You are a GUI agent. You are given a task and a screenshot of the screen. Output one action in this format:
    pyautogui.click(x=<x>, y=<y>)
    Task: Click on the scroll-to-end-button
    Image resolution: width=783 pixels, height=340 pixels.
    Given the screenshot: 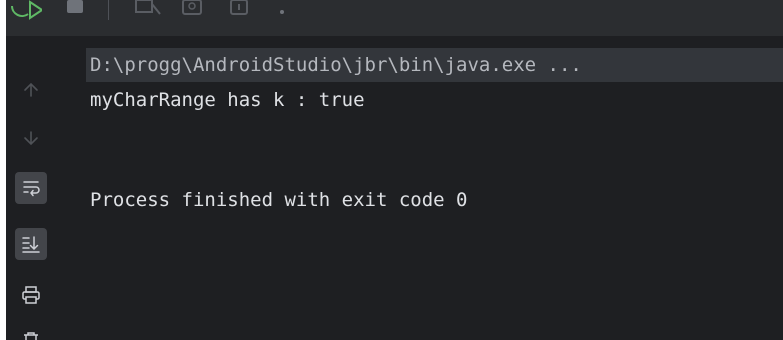 What is the action you would take?
    pyautogui.click(x=31, y=244)
    